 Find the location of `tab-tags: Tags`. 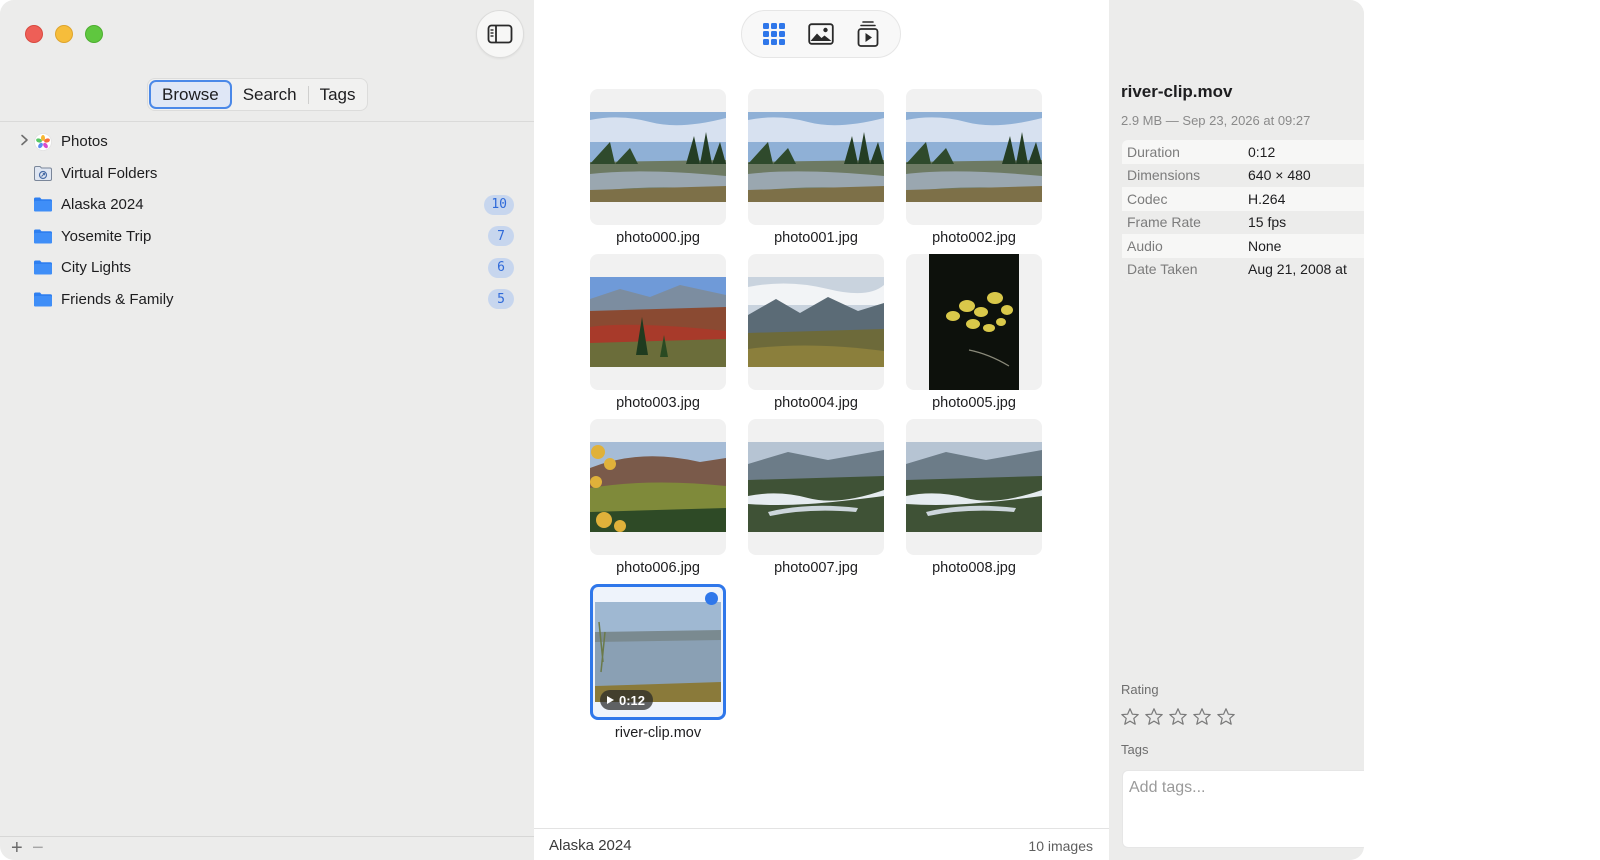

tab-tags: Tags is located at coordinates (338, 94).